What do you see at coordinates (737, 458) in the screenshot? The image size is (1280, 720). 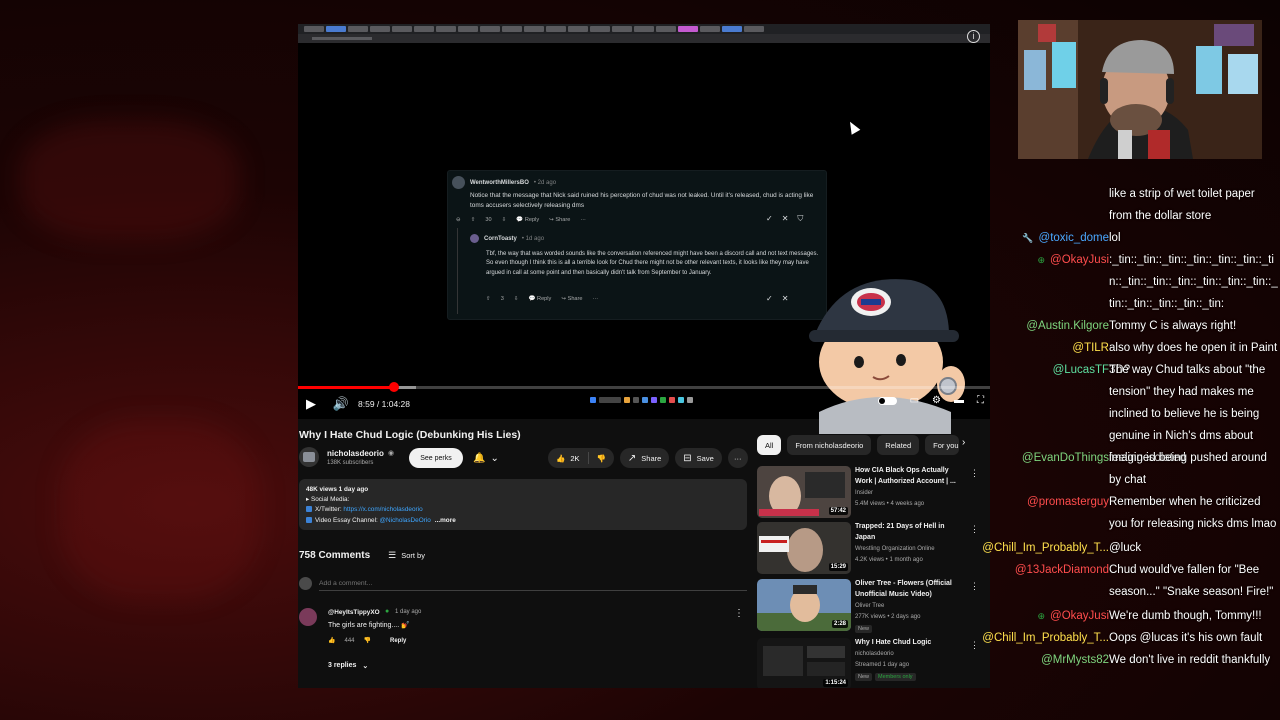 I see `more-actions-button: ···` at bounding box center [737, 458].